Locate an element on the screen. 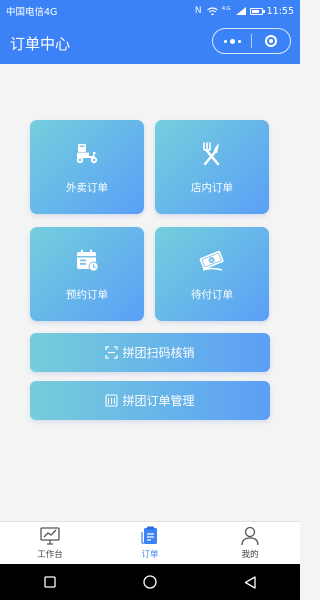 The image size is (320, 600). mini-program-capsule is located at coordinates (251, 41).